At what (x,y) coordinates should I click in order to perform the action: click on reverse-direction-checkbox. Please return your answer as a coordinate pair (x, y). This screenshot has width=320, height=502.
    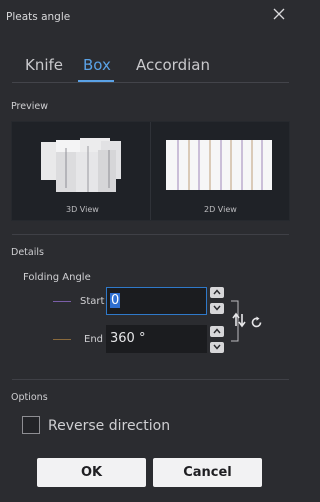
    Looking at the image, I should click on (31, 425).